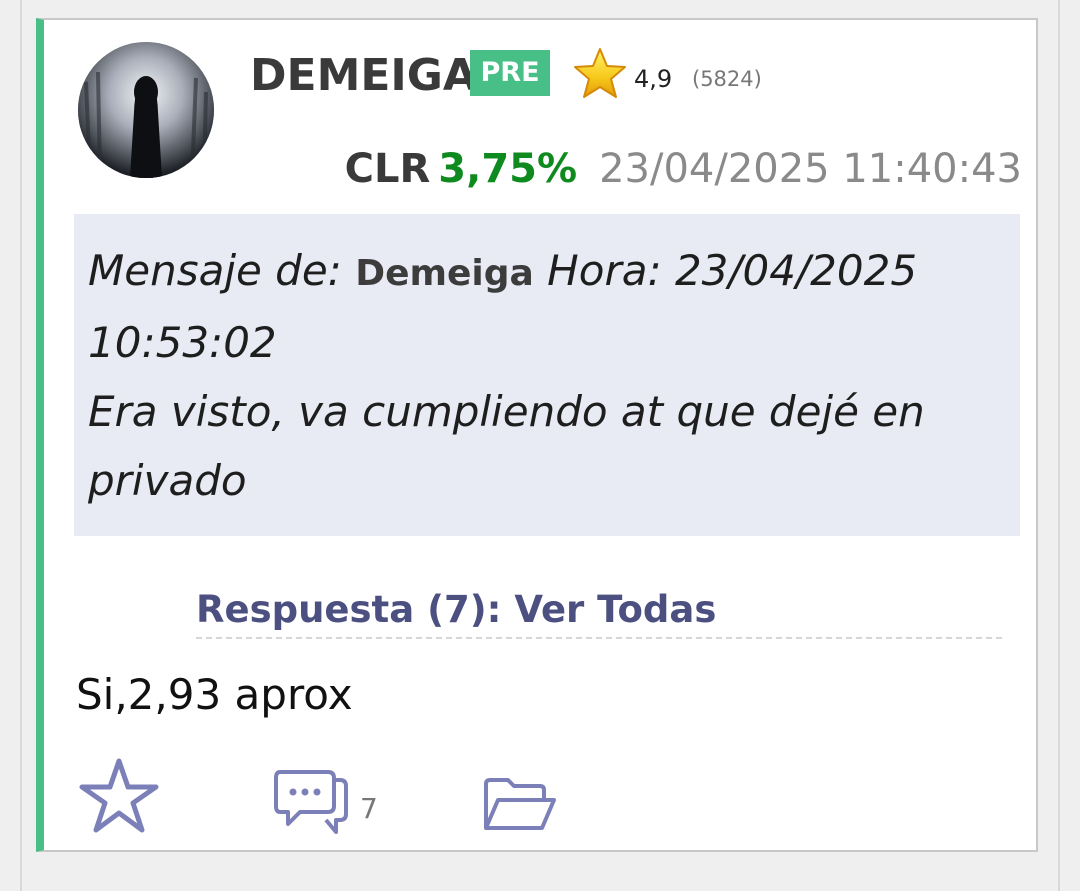 The height and width of the screenshot is (891, 1080). I want to click on folder-open-icon, so click(520, 806).